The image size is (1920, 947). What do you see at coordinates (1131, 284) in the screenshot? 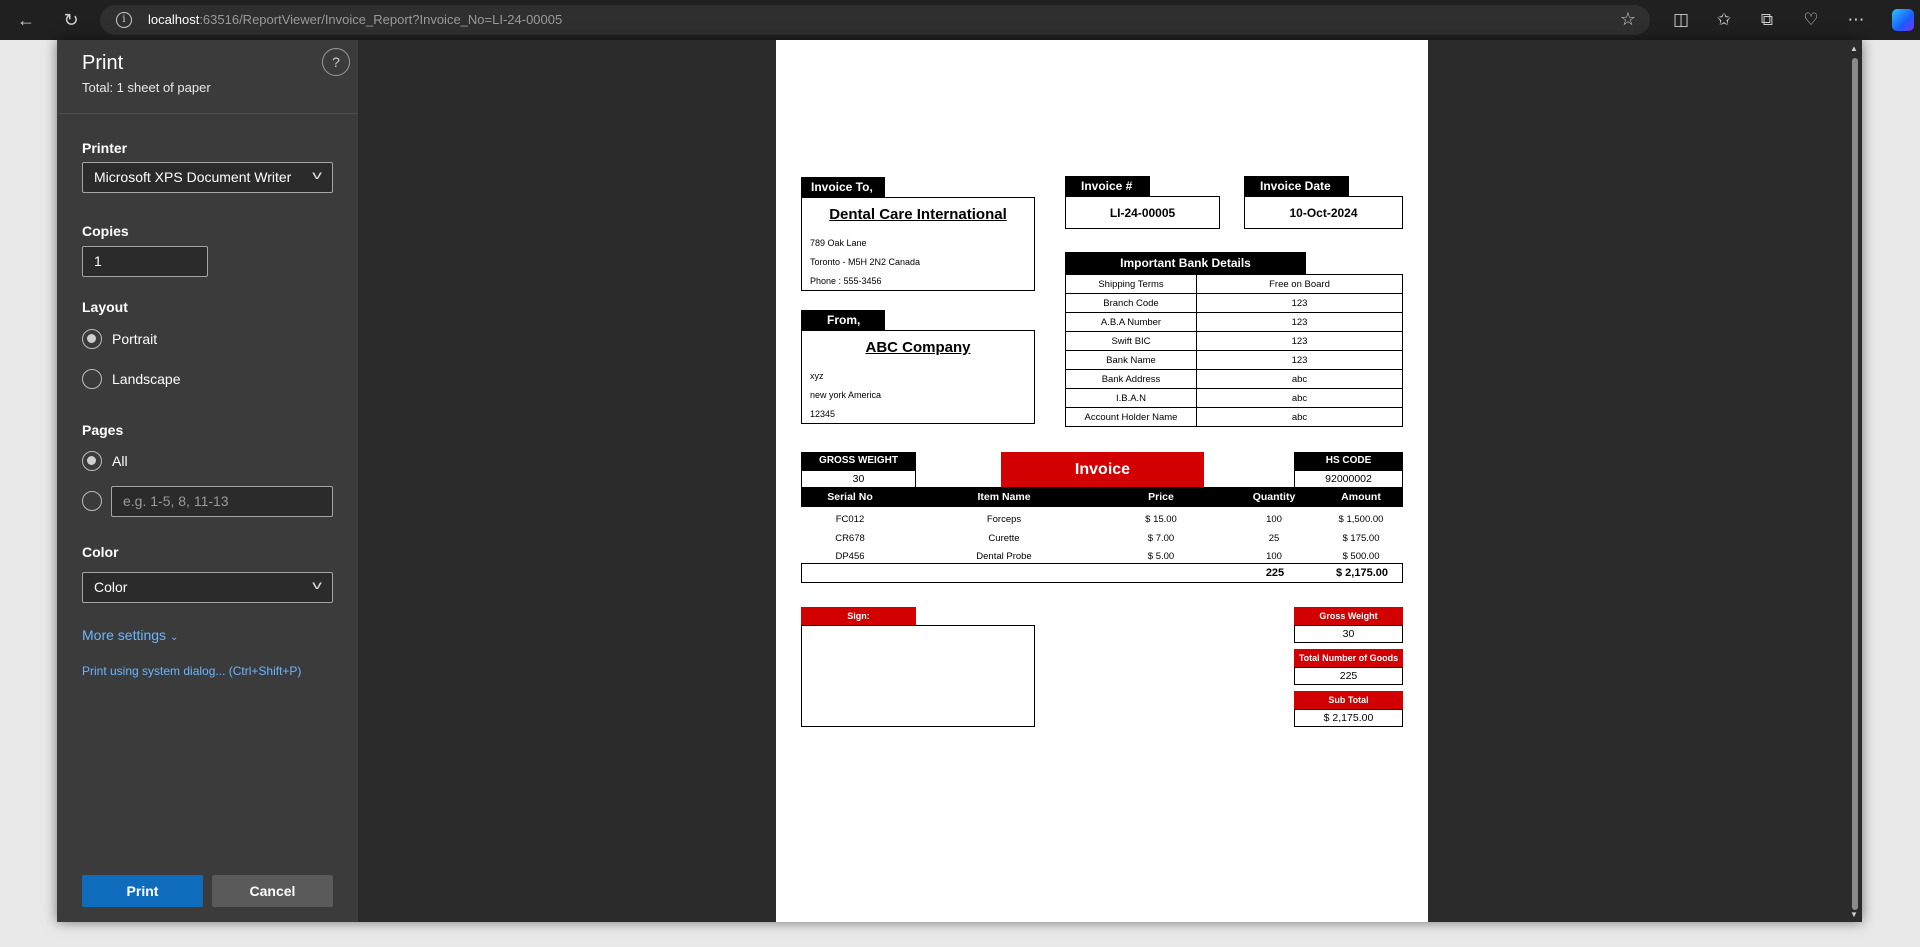
I see `bank-field-name: Shipping Terms` at bounding box center [1131, 284].